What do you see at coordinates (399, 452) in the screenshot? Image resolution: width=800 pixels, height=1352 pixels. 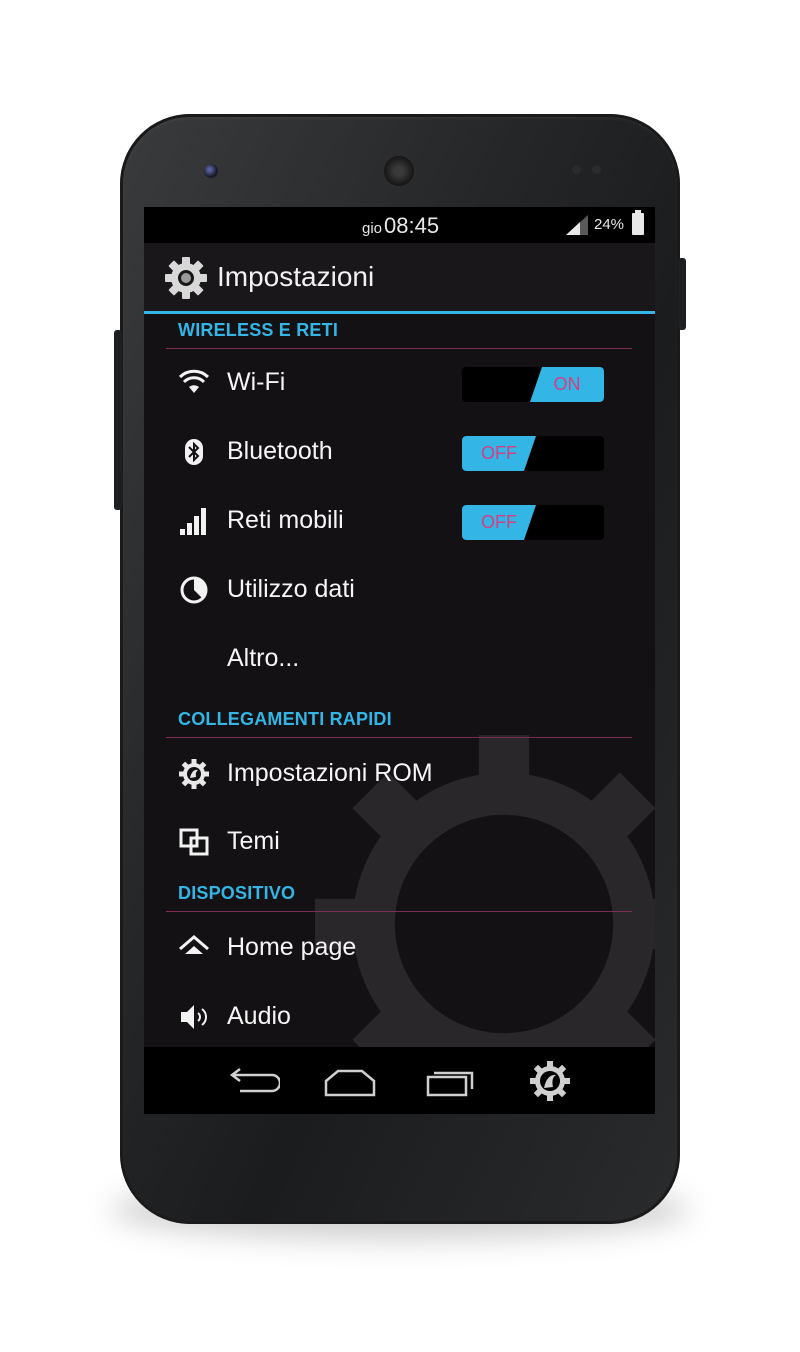 I see `setting-bluetooth: Bluetooth OFF` at bounding box center [399, 452].